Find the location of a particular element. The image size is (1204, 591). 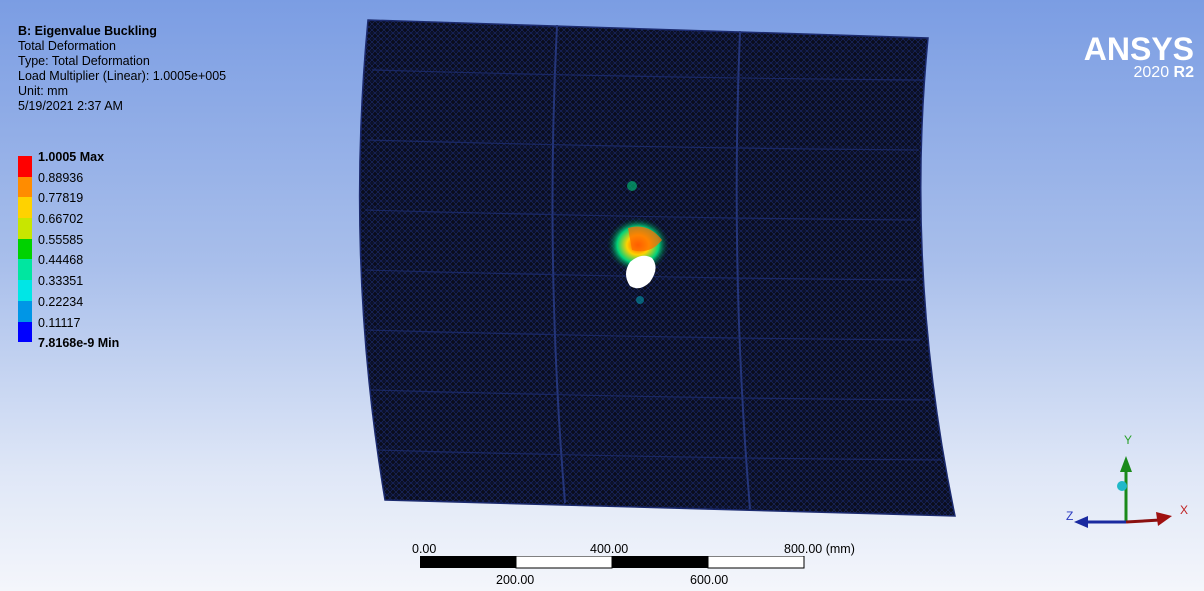

scale-label-600: 600.00 is located at coordinates (709, 580).